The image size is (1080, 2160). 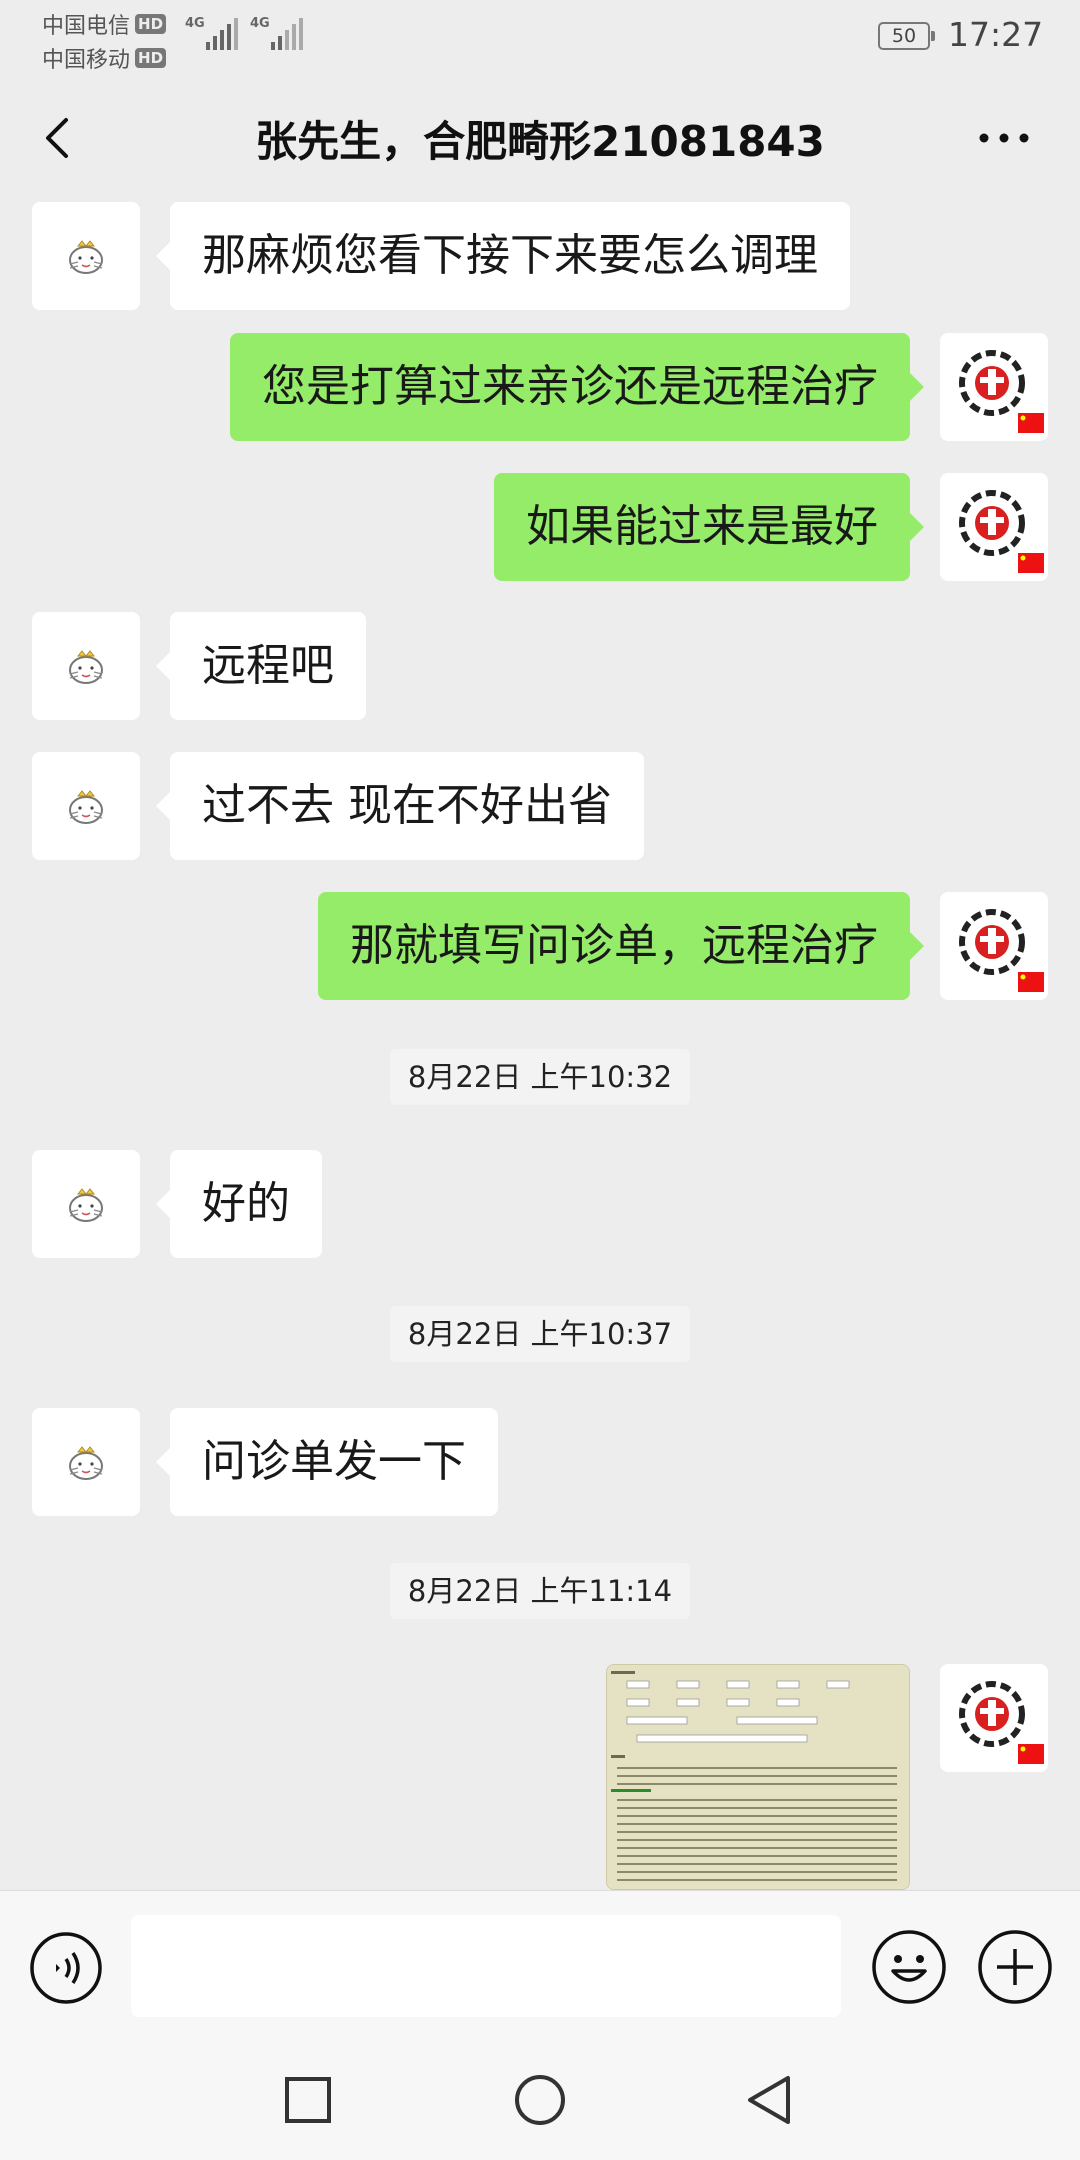 I want to click on back-button, so click(x=60, y=138).